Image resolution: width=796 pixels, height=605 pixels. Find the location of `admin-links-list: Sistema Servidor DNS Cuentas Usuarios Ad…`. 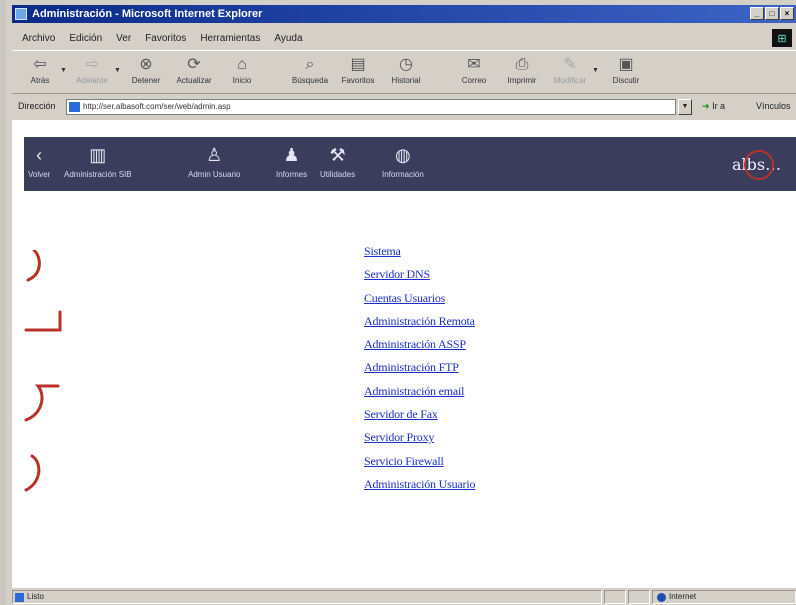

admin-links-list: Sistema Servidor DNS Cuentas Usuarios Ad… is located at coordinates (419, 370).